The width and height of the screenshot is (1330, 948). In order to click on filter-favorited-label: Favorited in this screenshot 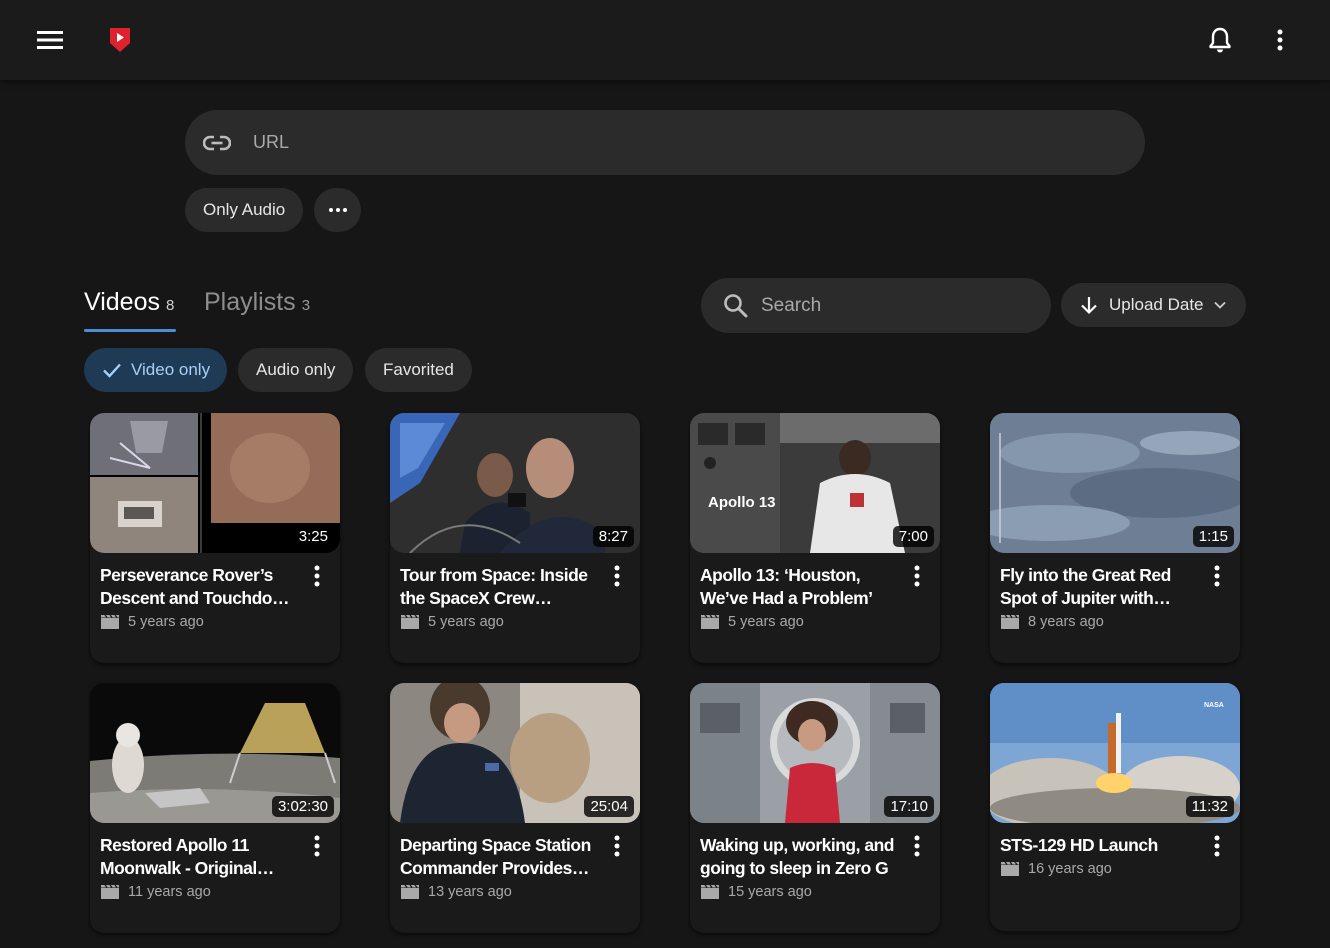, I will do `click(418, 369)`.